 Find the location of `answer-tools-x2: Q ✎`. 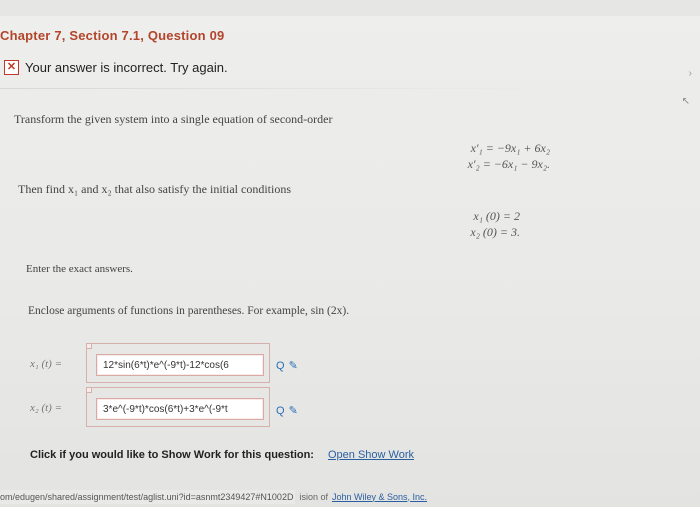

answer-tools-x2: Q ✎ is located at coordinates (287, 411).